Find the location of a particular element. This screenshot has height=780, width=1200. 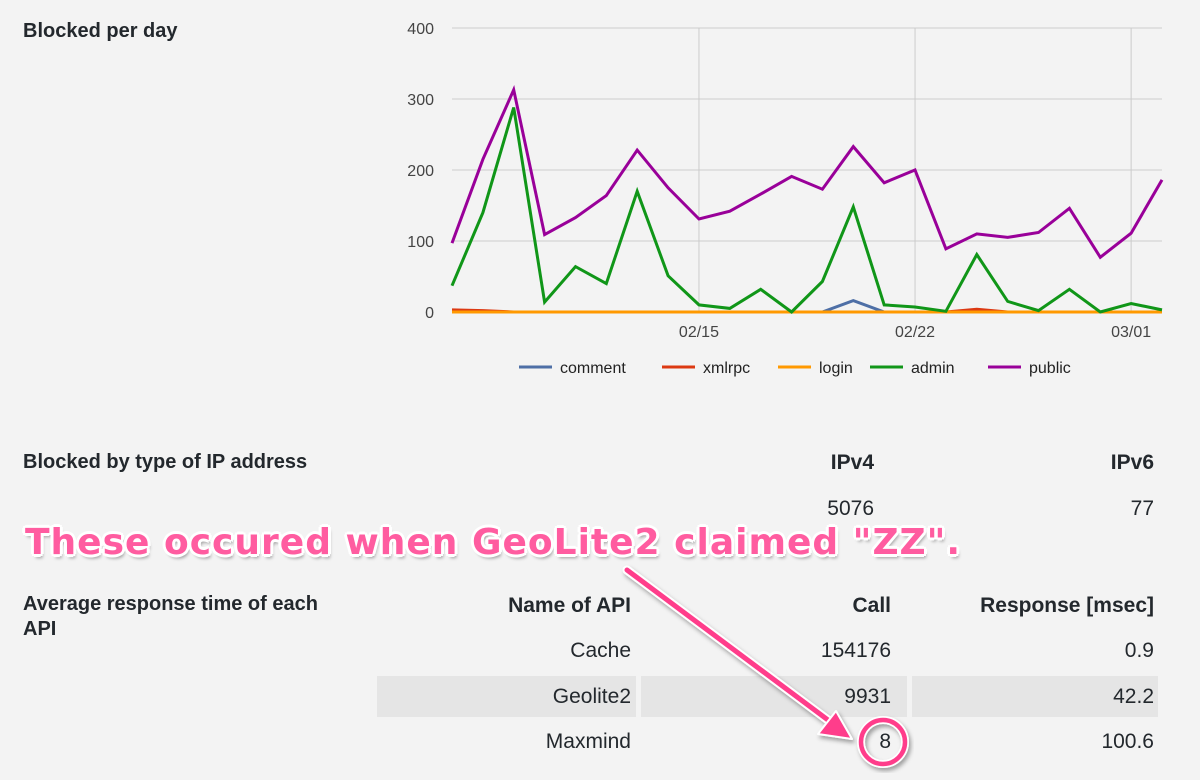

legend-label: public is located at coordinates (1050, 368).